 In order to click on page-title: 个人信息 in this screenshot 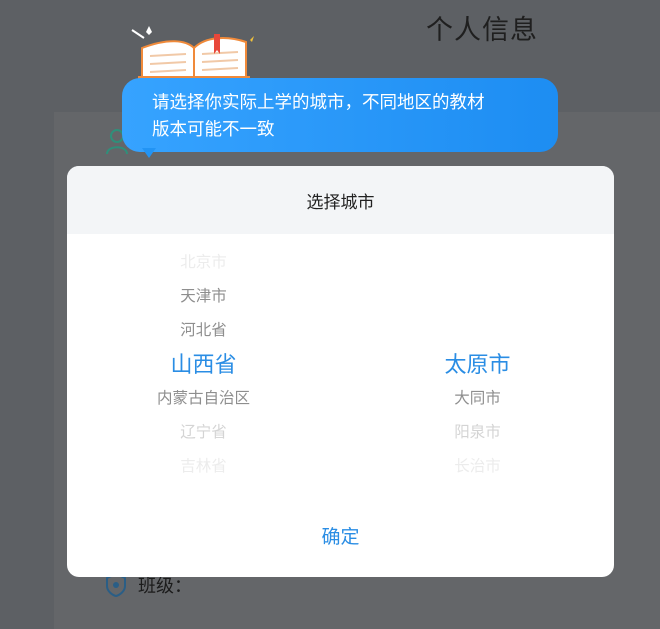, I will do `click(482, 30)`.